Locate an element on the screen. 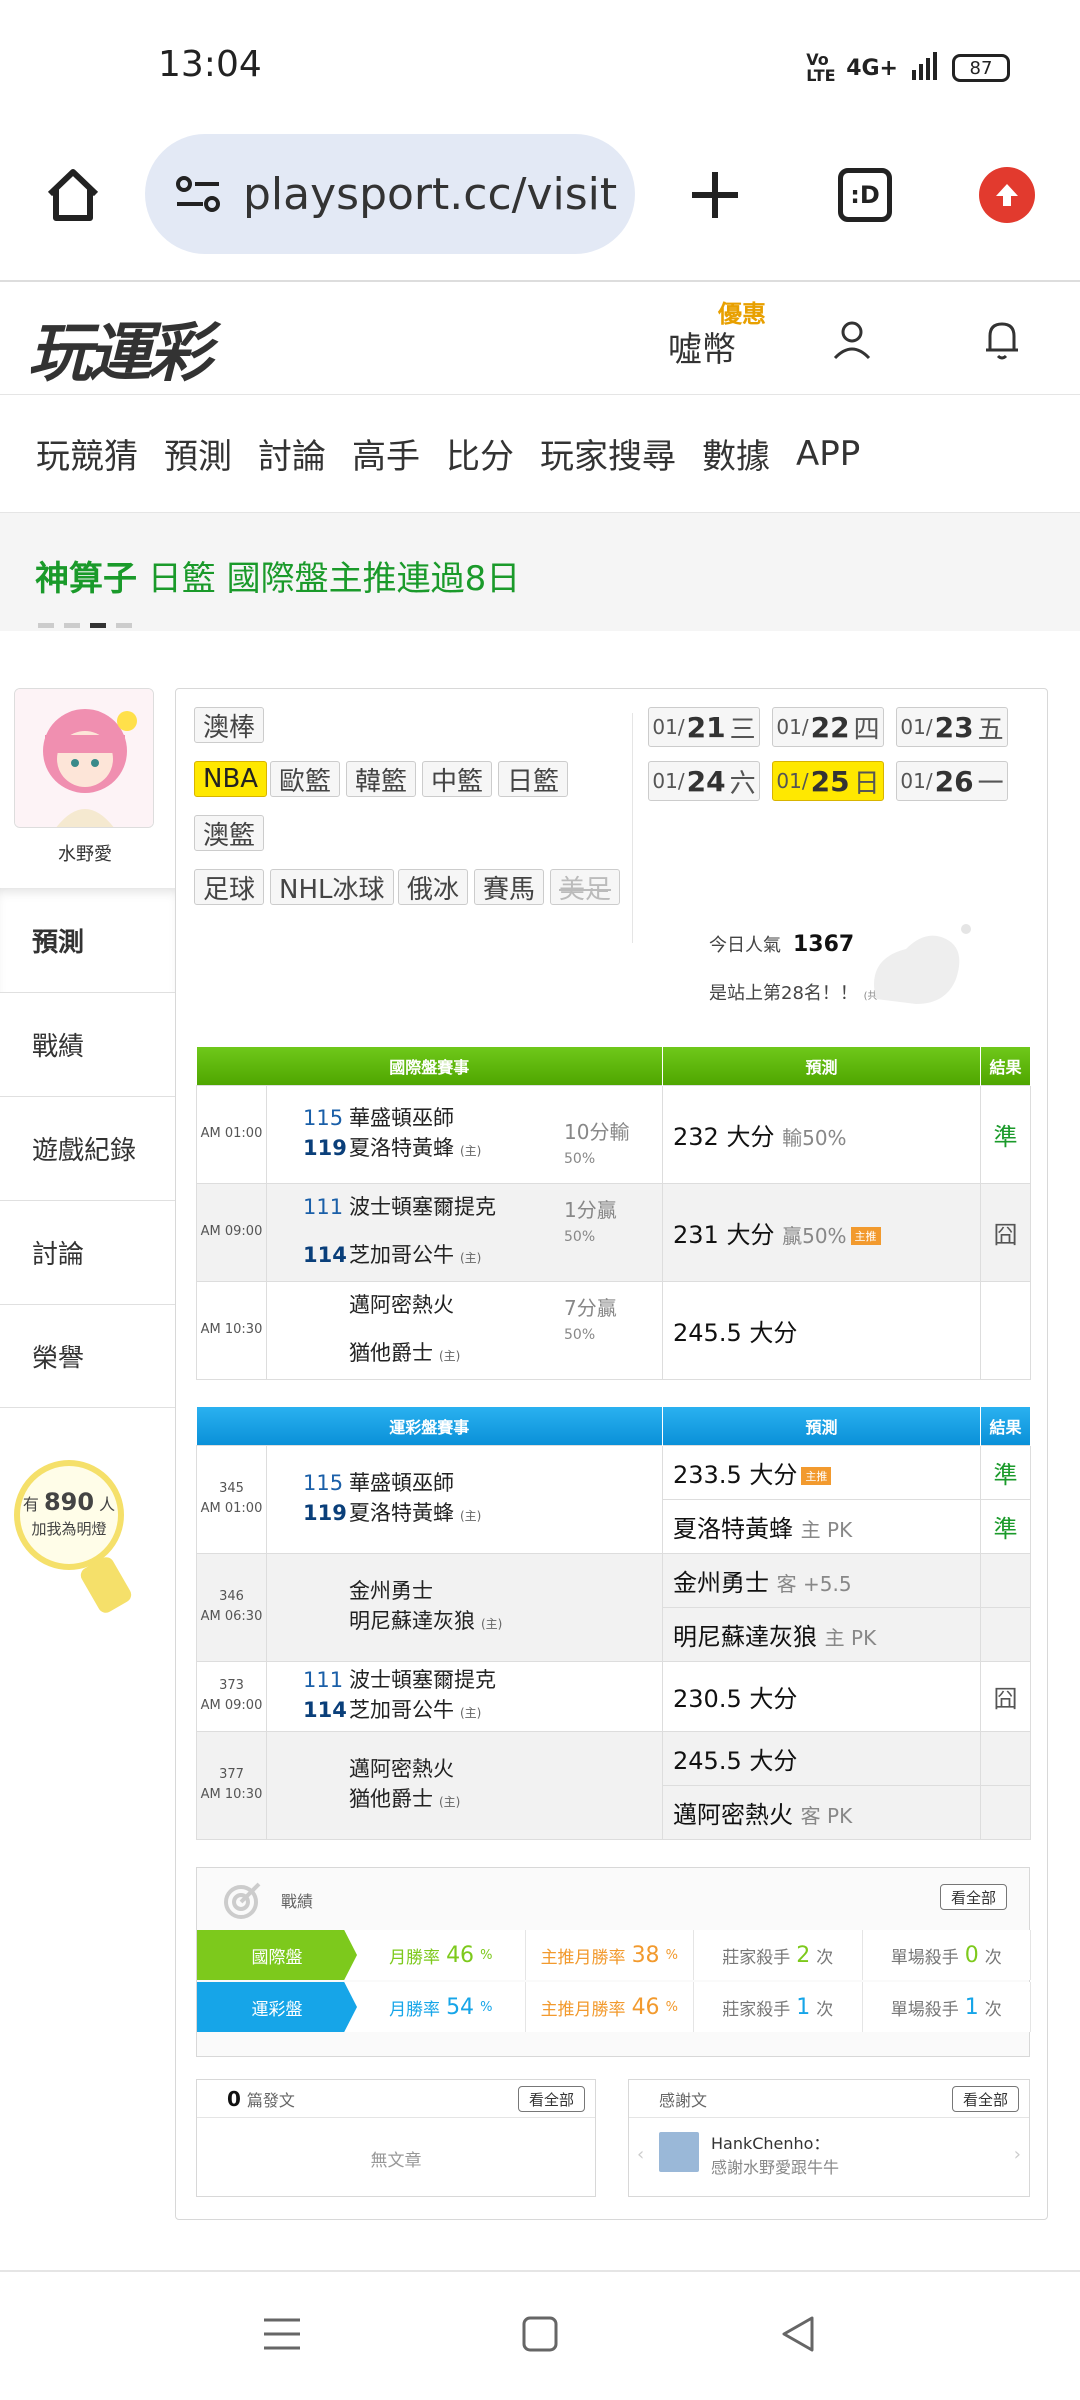  home-nav-button is located at coordinates (540, 2336).